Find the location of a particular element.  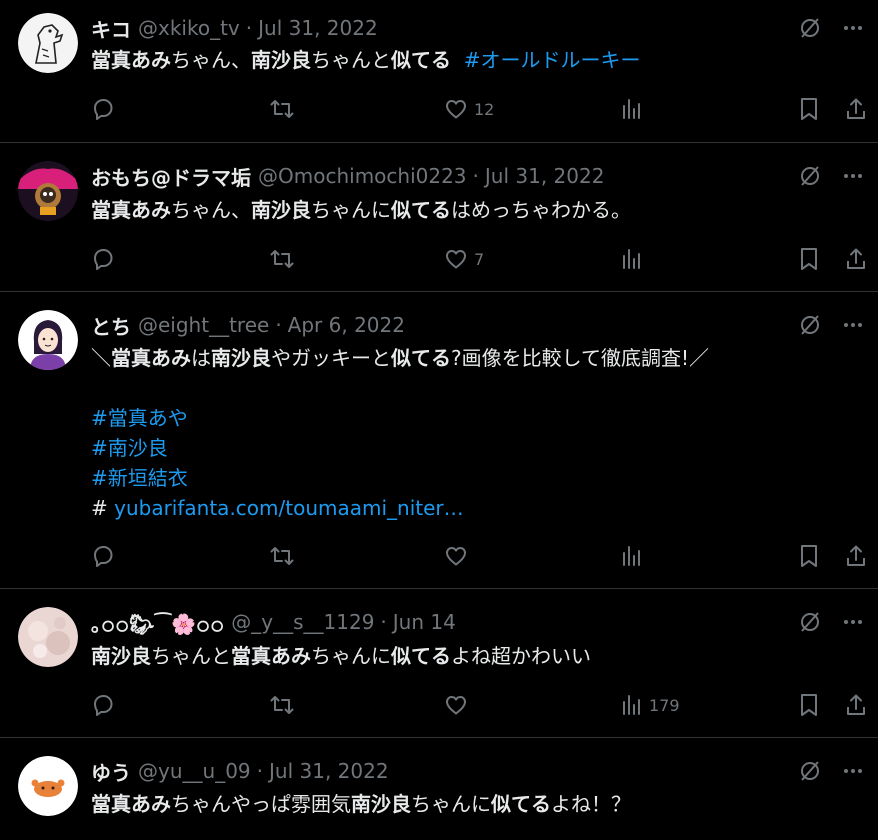

views-count: 179 is located at coordinates (664, 705).